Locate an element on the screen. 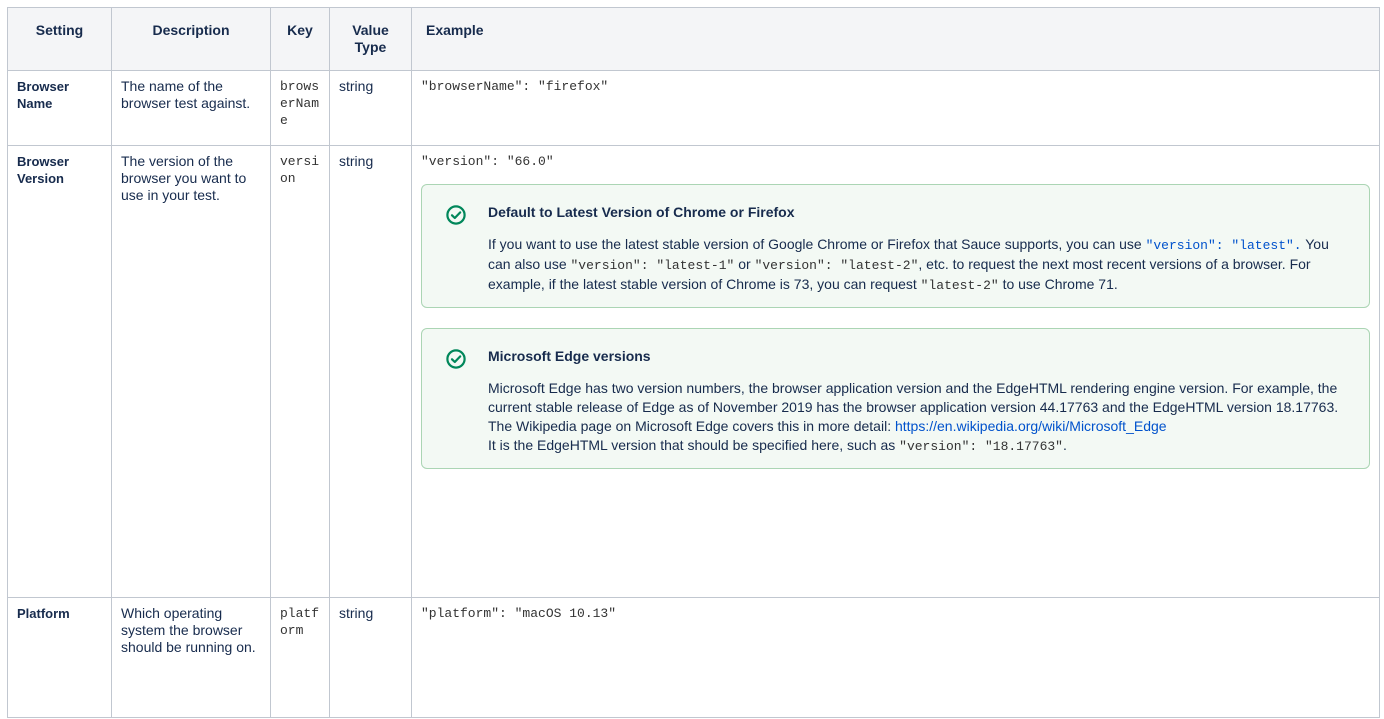 The height and width of the screenshot is (719, 1384). panel-title: Microsoft Edge versions is located at coordinates (569, 356).